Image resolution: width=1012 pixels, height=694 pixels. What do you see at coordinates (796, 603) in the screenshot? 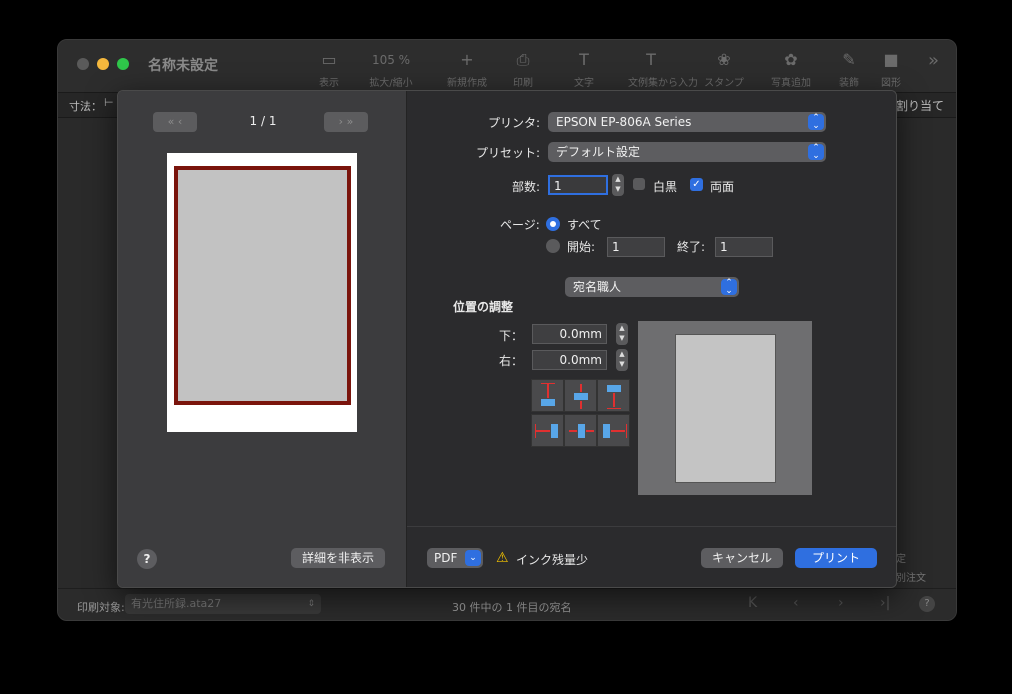
I see `prev-record-icon: ‹` at bounding box center [796, 603].